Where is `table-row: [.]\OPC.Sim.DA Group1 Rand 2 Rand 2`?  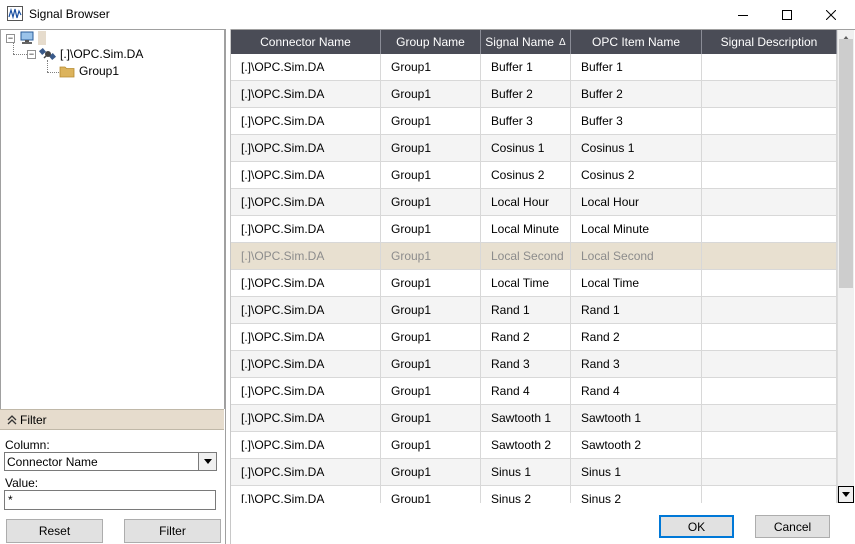
table-row: [.]\OPC.Sim.DA Group1 Rand 2 Rand 2 is located at coordinates (534, 337).